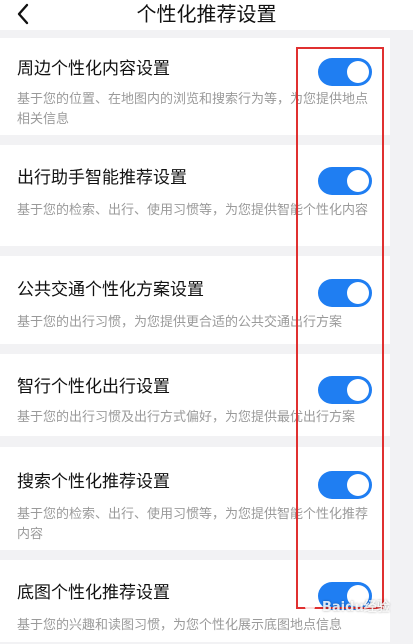 This screenshot has width=413, height=644. I want to click on setting-description: 基于您的检索、出行、使用习惯等，为您提供智能个性化内容, so click(193, 210).